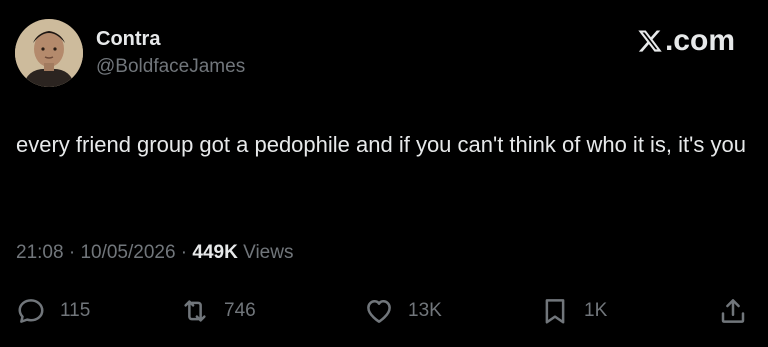  What do you see at coordinates (40, 252) in the screenshot?
I see `tweet-time: 21:08` at bounding box center [40, 252].